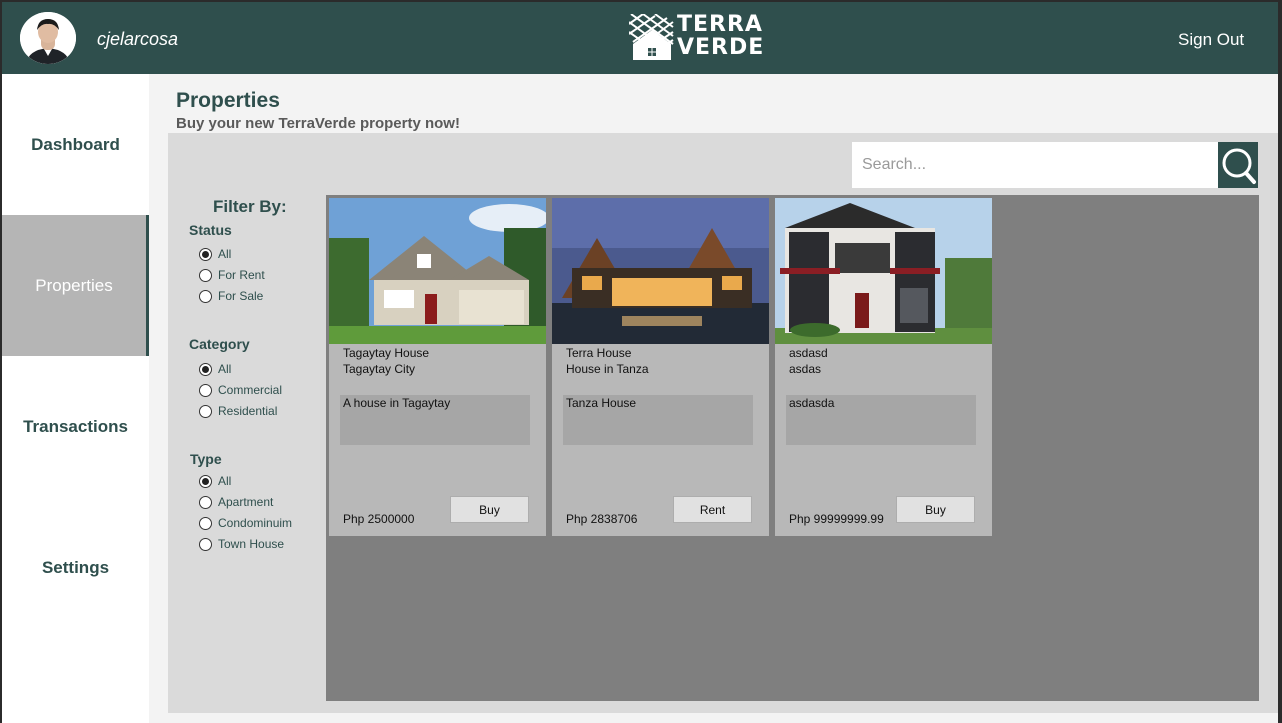 Image resolution: width=1282 pixels, height=723 pixels. I want to click on filter-status-title: Status, so click(210, 230).